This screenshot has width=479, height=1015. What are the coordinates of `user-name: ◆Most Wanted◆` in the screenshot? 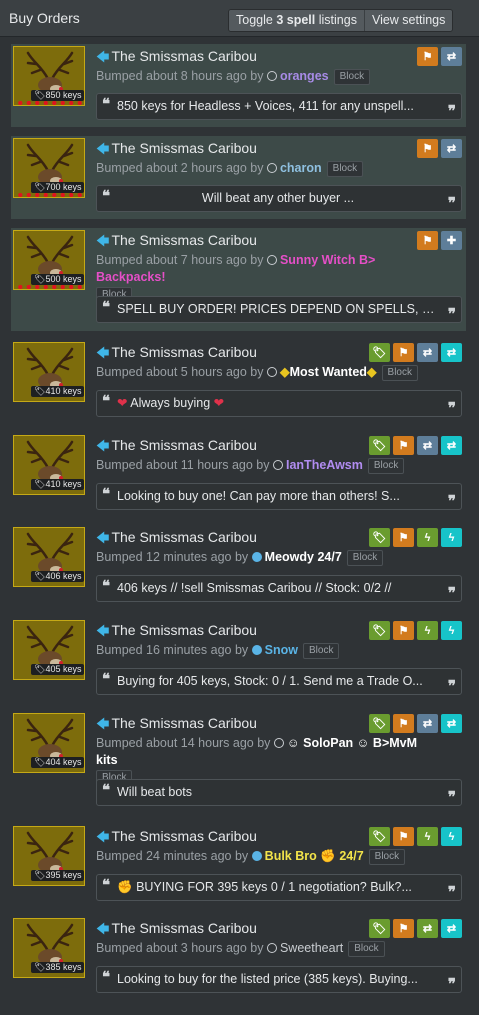 It's located at (328, 372).